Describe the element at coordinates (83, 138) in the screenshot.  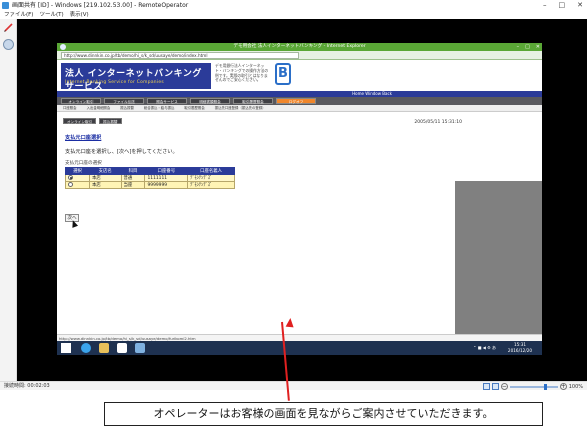
I see `page-title: 支払元口座選択` at that location.